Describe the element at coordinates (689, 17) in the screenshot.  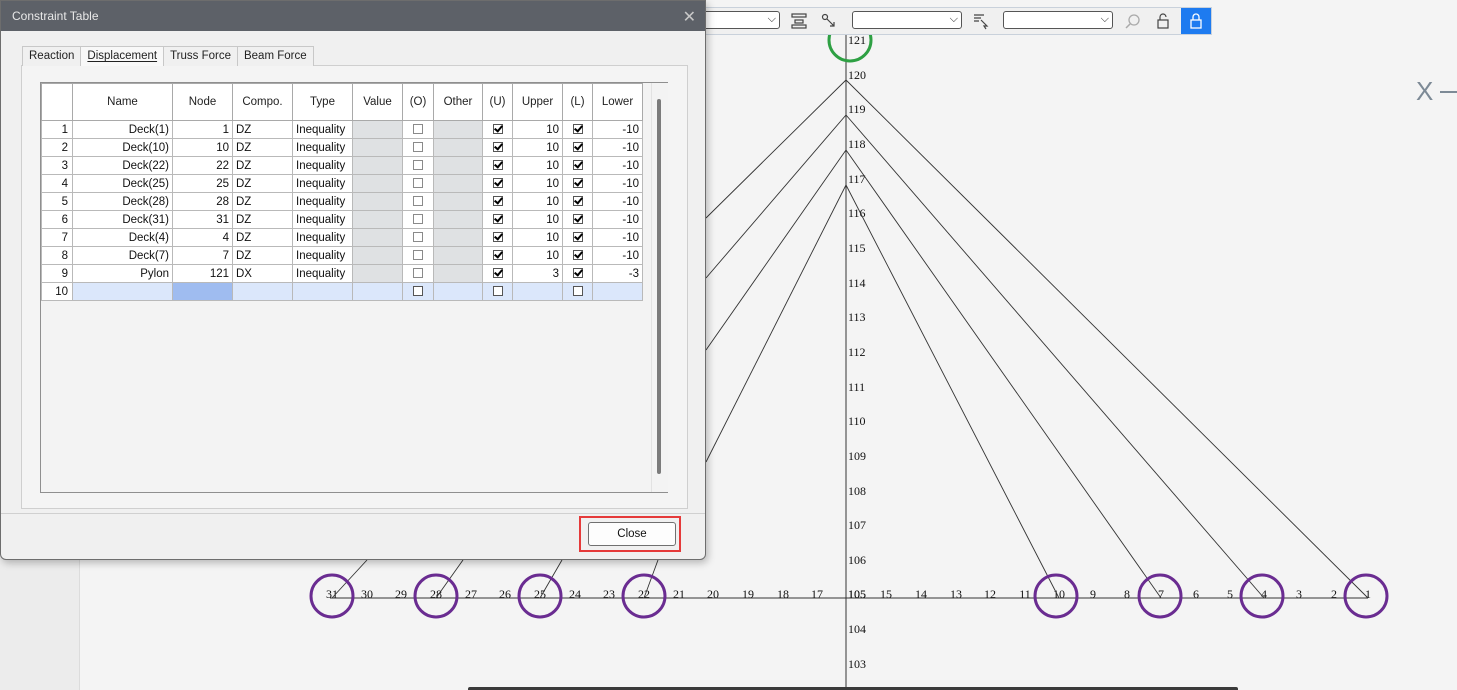
I see `close-icon: ✕` at that location.